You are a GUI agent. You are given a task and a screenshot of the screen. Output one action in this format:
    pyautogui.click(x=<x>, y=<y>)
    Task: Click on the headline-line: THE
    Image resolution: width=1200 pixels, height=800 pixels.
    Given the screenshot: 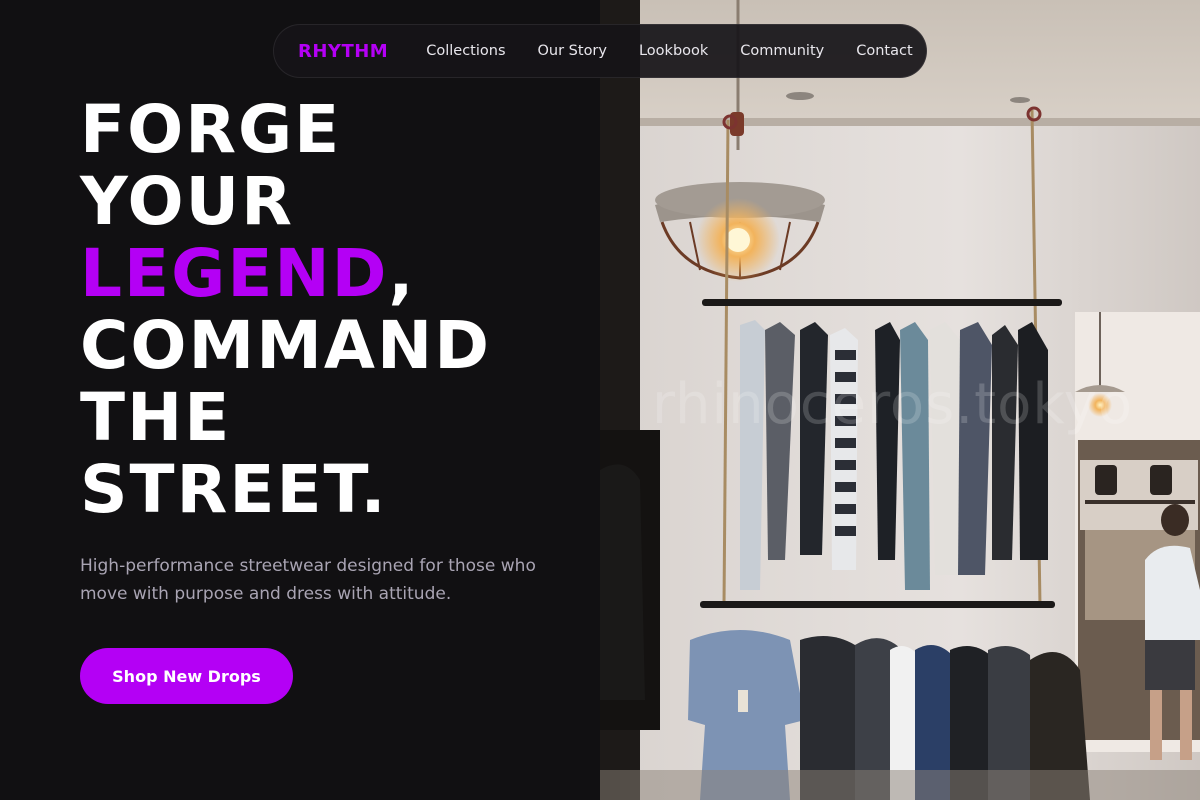 What is the action you would take?
    pyautogui.click(x=156, y=417)
    